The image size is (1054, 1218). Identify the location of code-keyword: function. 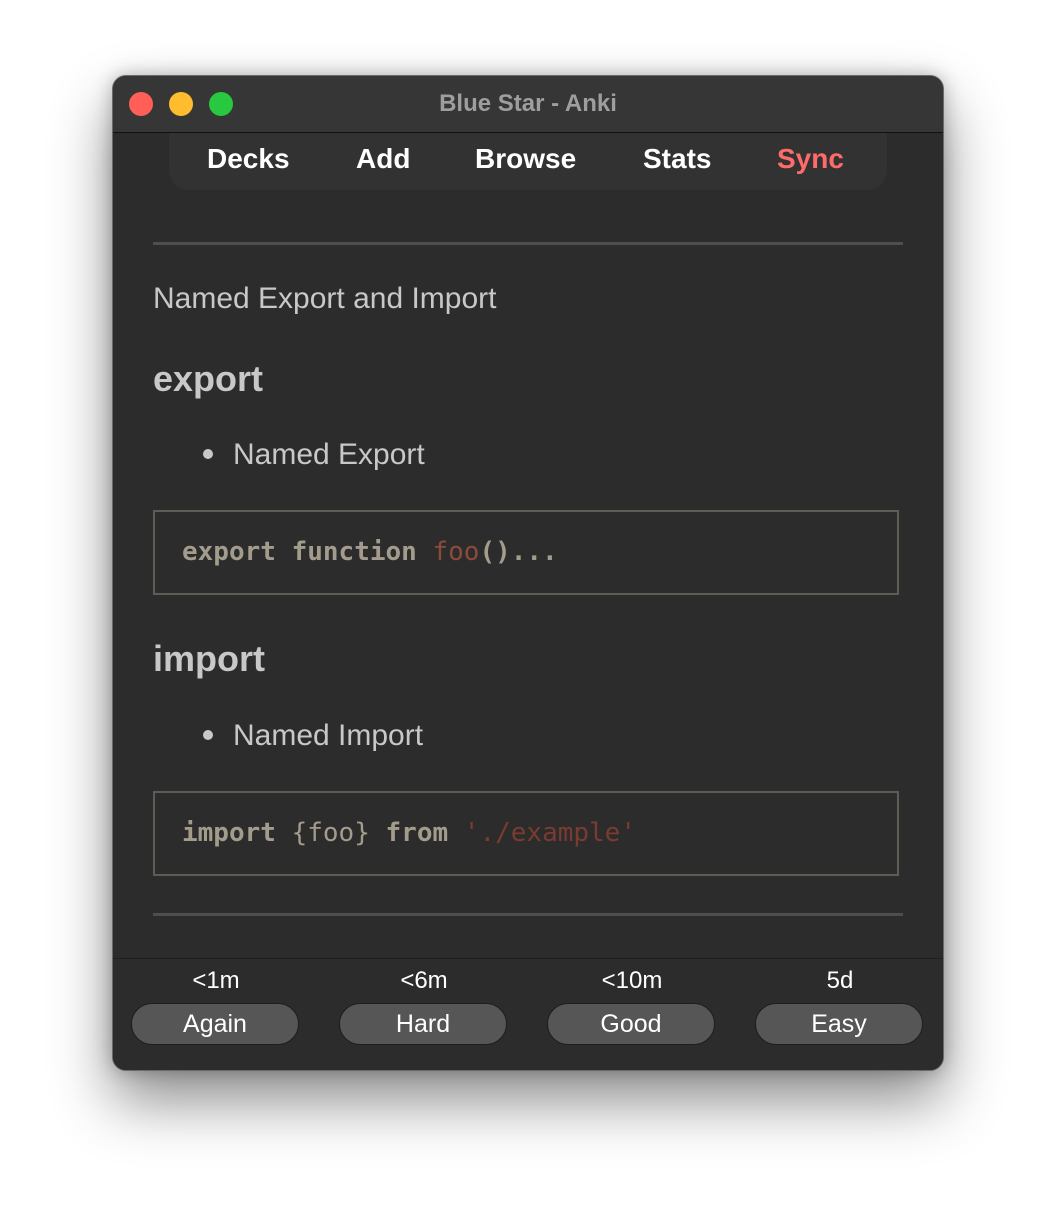
(354, 552).